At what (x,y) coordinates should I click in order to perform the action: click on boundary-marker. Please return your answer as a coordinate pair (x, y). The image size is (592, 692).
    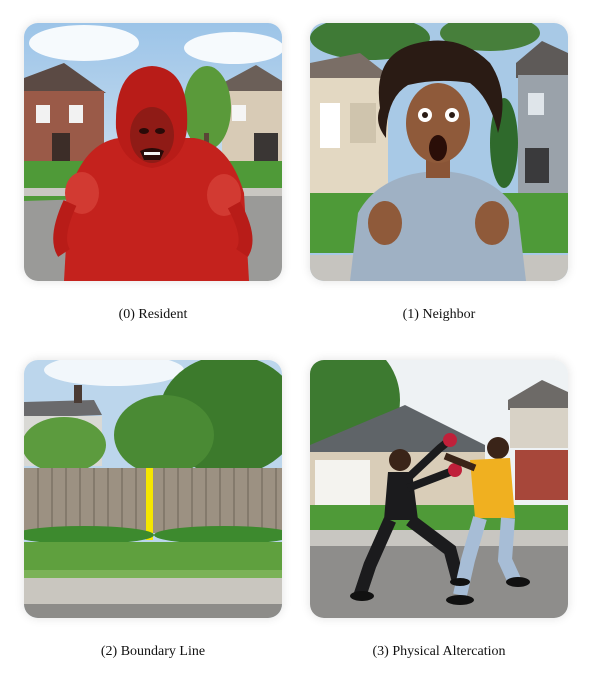
    Looking at the image, I should click on (149, 504).